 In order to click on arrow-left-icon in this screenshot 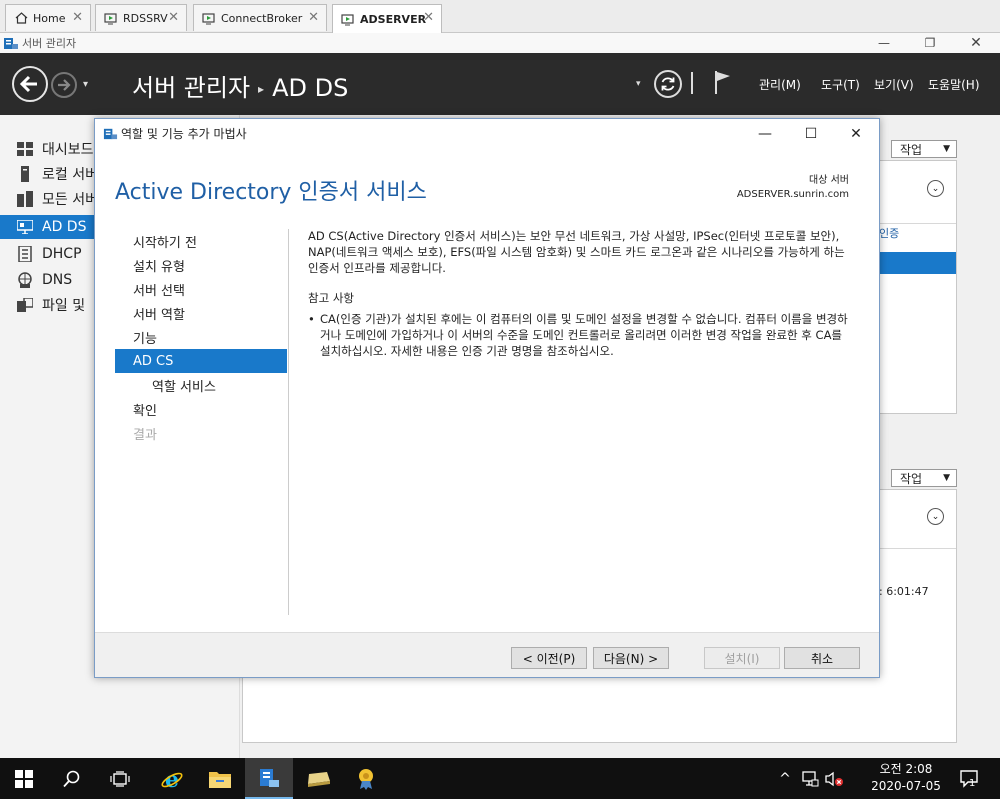, I will do `click(28, 84)`.